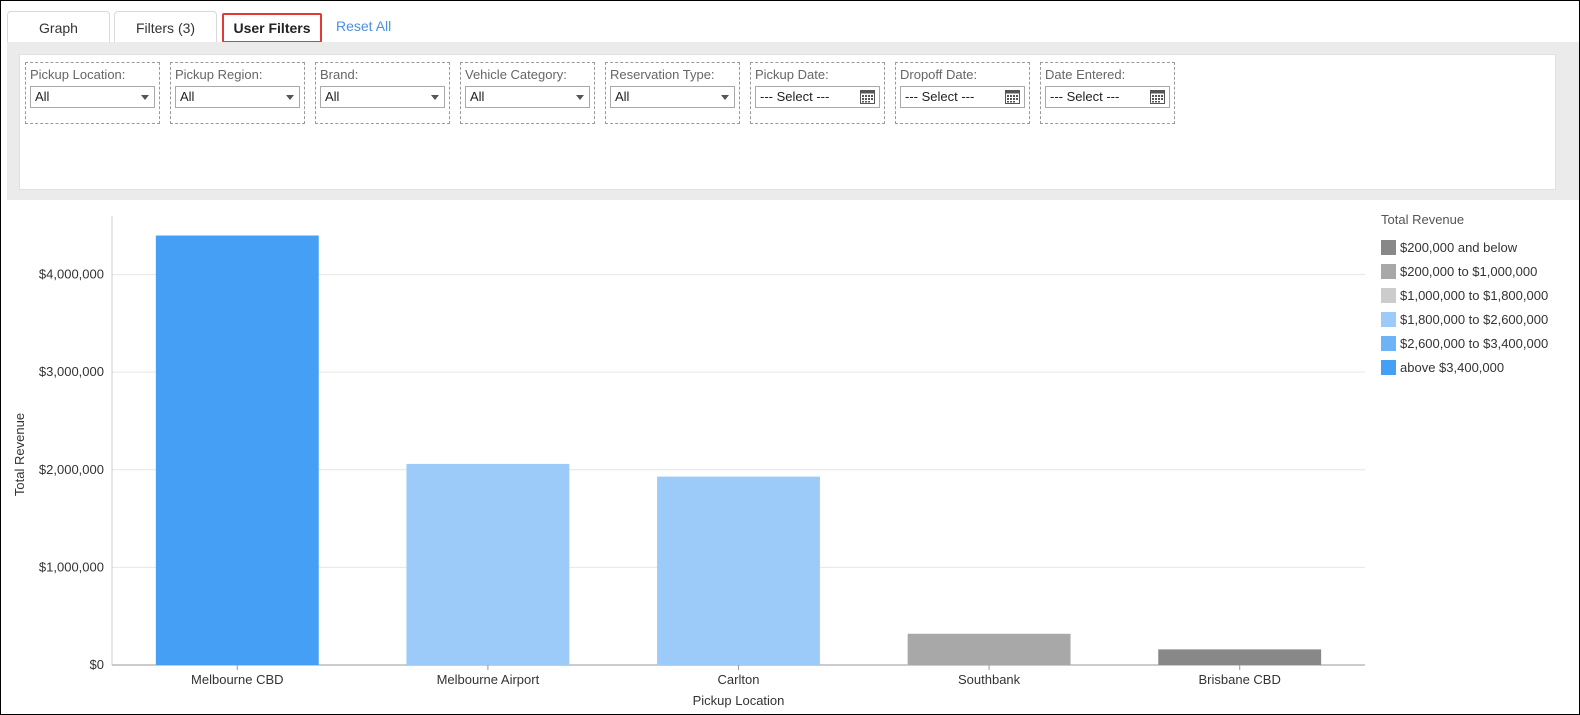 This screenshot has height=715, width=1580. I want to click on legend-item: $200,000 and below, so click(1464, 247).